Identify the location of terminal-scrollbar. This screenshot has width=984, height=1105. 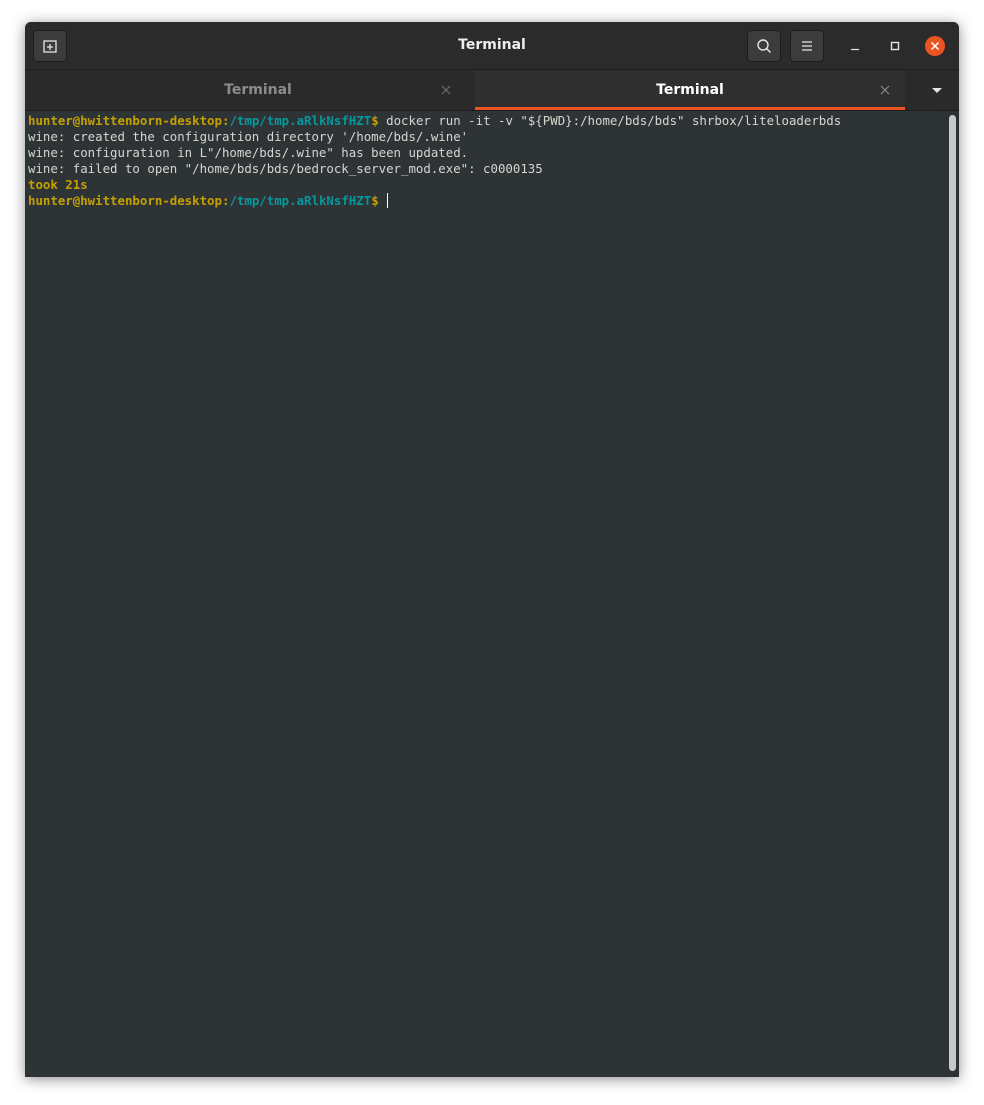
(952, 593).